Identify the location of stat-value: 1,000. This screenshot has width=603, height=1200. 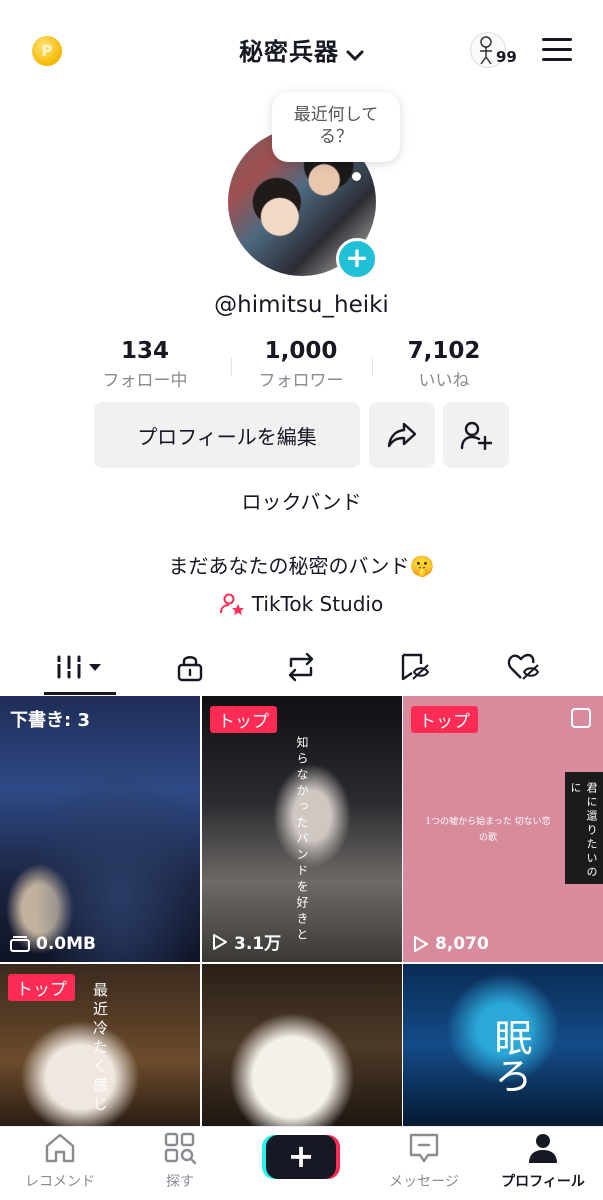
(301, 351).